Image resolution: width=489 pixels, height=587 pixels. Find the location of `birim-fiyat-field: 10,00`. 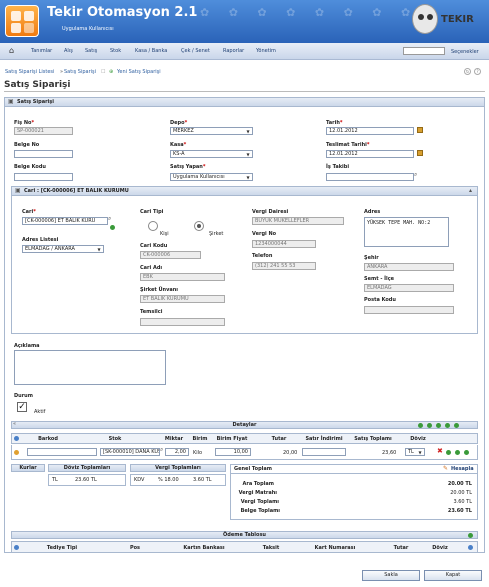

birim-fiyat-field: 10,00 is located at coordinates (233, 452).